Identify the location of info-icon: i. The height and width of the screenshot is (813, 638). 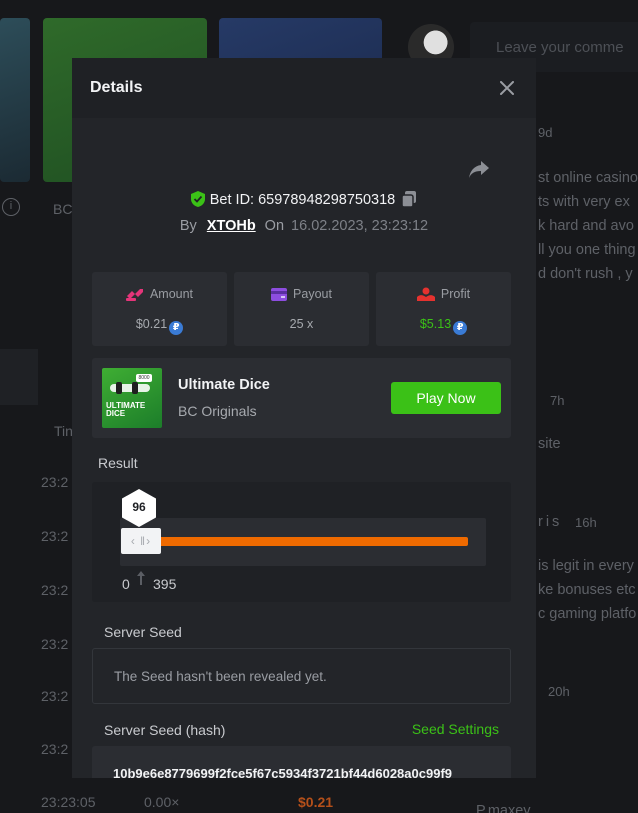
(11, 207).